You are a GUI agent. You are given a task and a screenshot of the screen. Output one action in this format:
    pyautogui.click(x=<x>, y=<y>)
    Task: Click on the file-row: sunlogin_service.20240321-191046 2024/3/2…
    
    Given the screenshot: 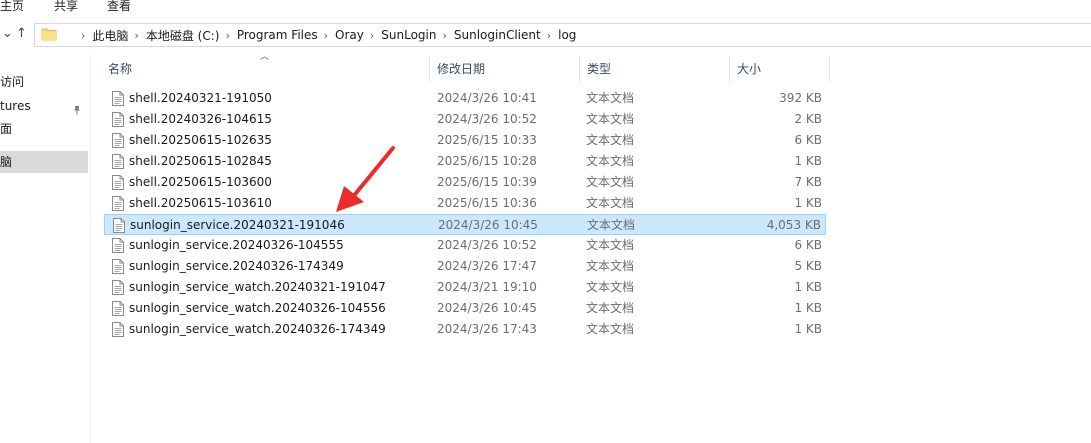 What is the action you would take?
    pyautogui.click(x=465, y=224)
    